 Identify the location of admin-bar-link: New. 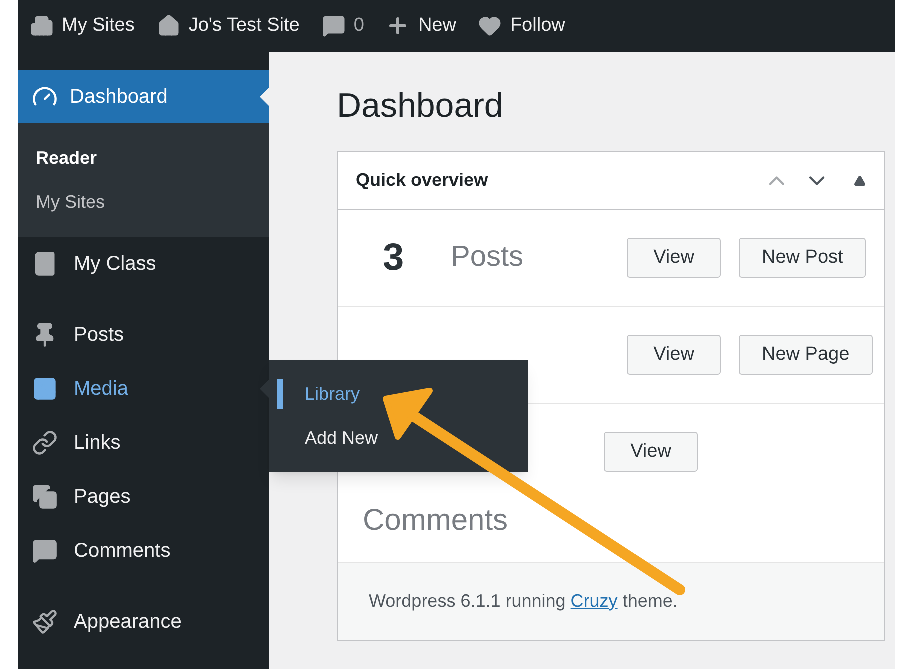
(421, 26).